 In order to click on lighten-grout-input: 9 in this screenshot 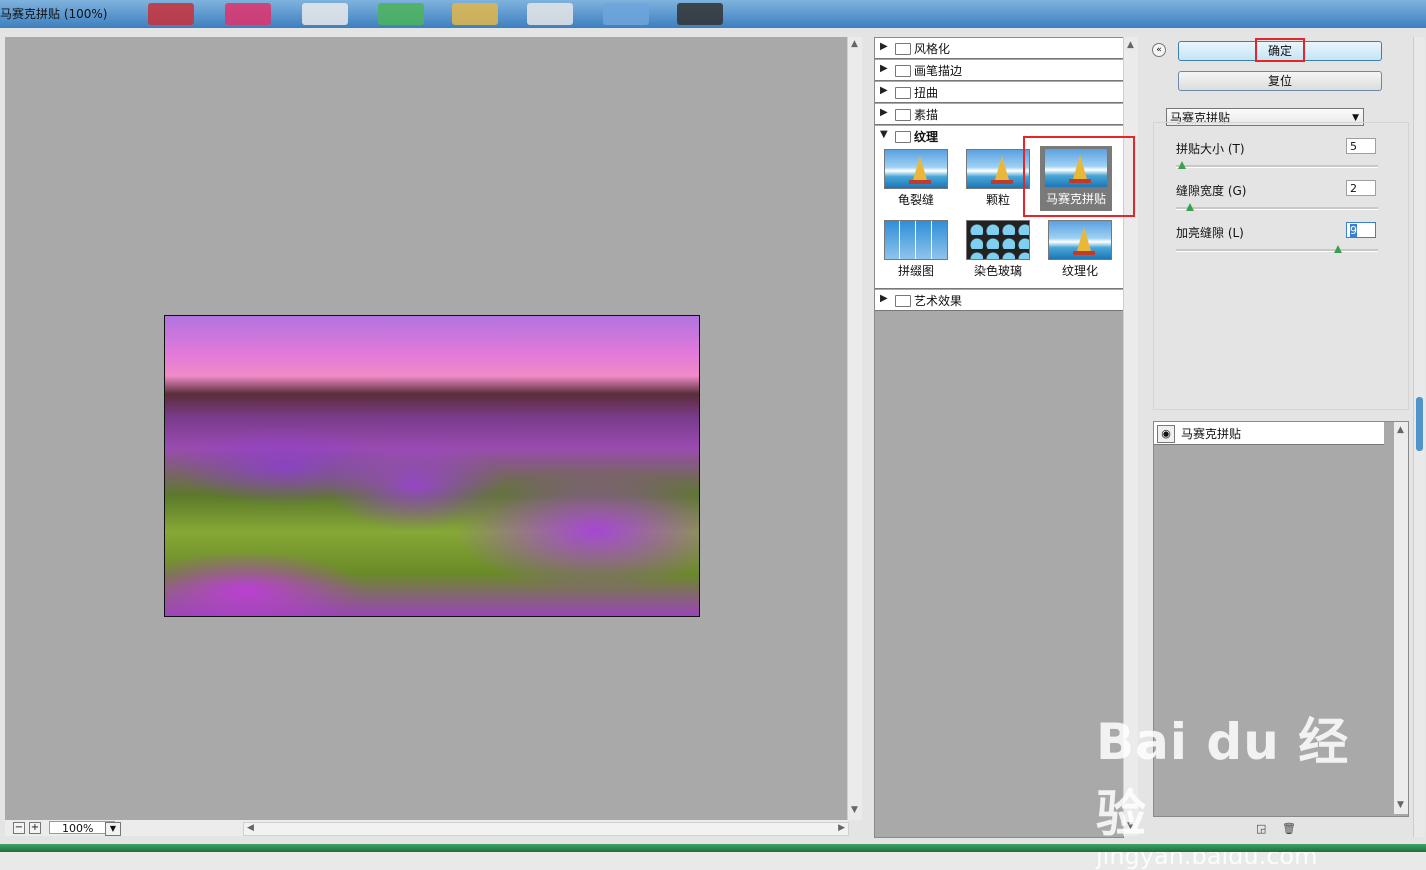, I will do `click(1361, 230)`.